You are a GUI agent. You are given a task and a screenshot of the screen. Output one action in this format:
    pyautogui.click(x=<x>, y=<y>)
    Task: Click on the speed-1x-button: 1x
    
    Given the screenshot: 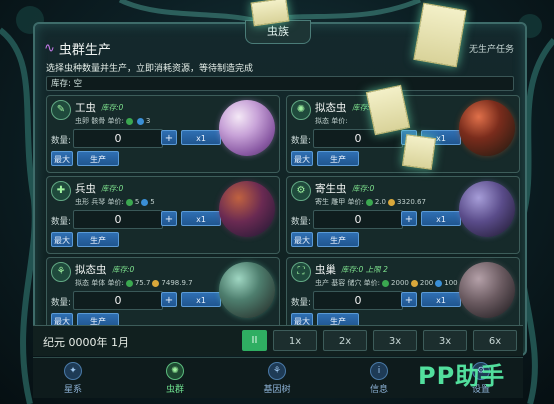 What is the action you would take?
    pyautogui.click(x=295, y=340)
    